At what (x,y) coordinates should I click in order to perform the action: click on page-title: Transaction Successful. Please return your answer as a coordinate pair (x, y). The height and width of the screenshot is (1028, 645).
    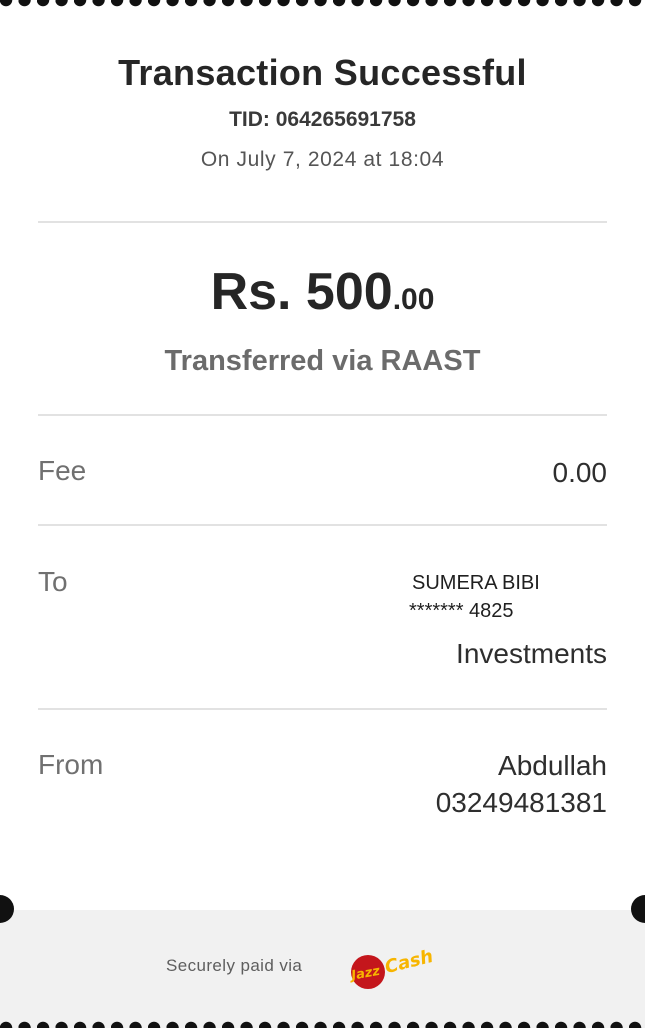
    Looking at the image, I should click on (322, 72).